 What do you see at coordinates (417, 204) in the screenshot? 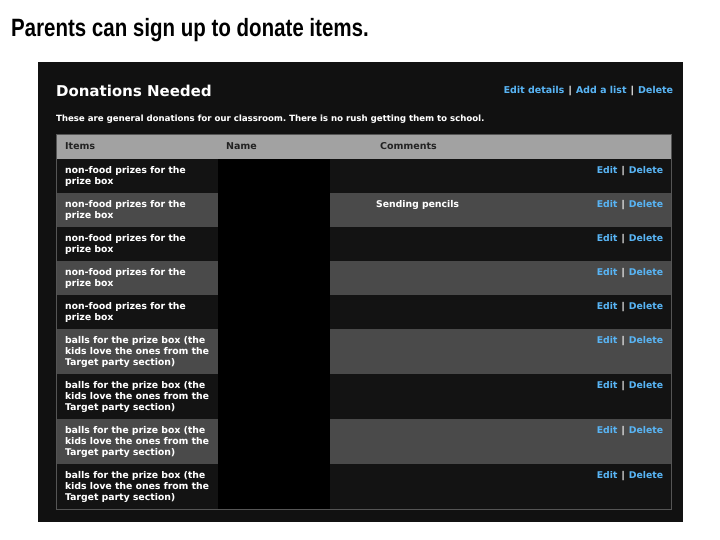
I see `table-cell: Sending pencils` at bounding box center [417, 204].